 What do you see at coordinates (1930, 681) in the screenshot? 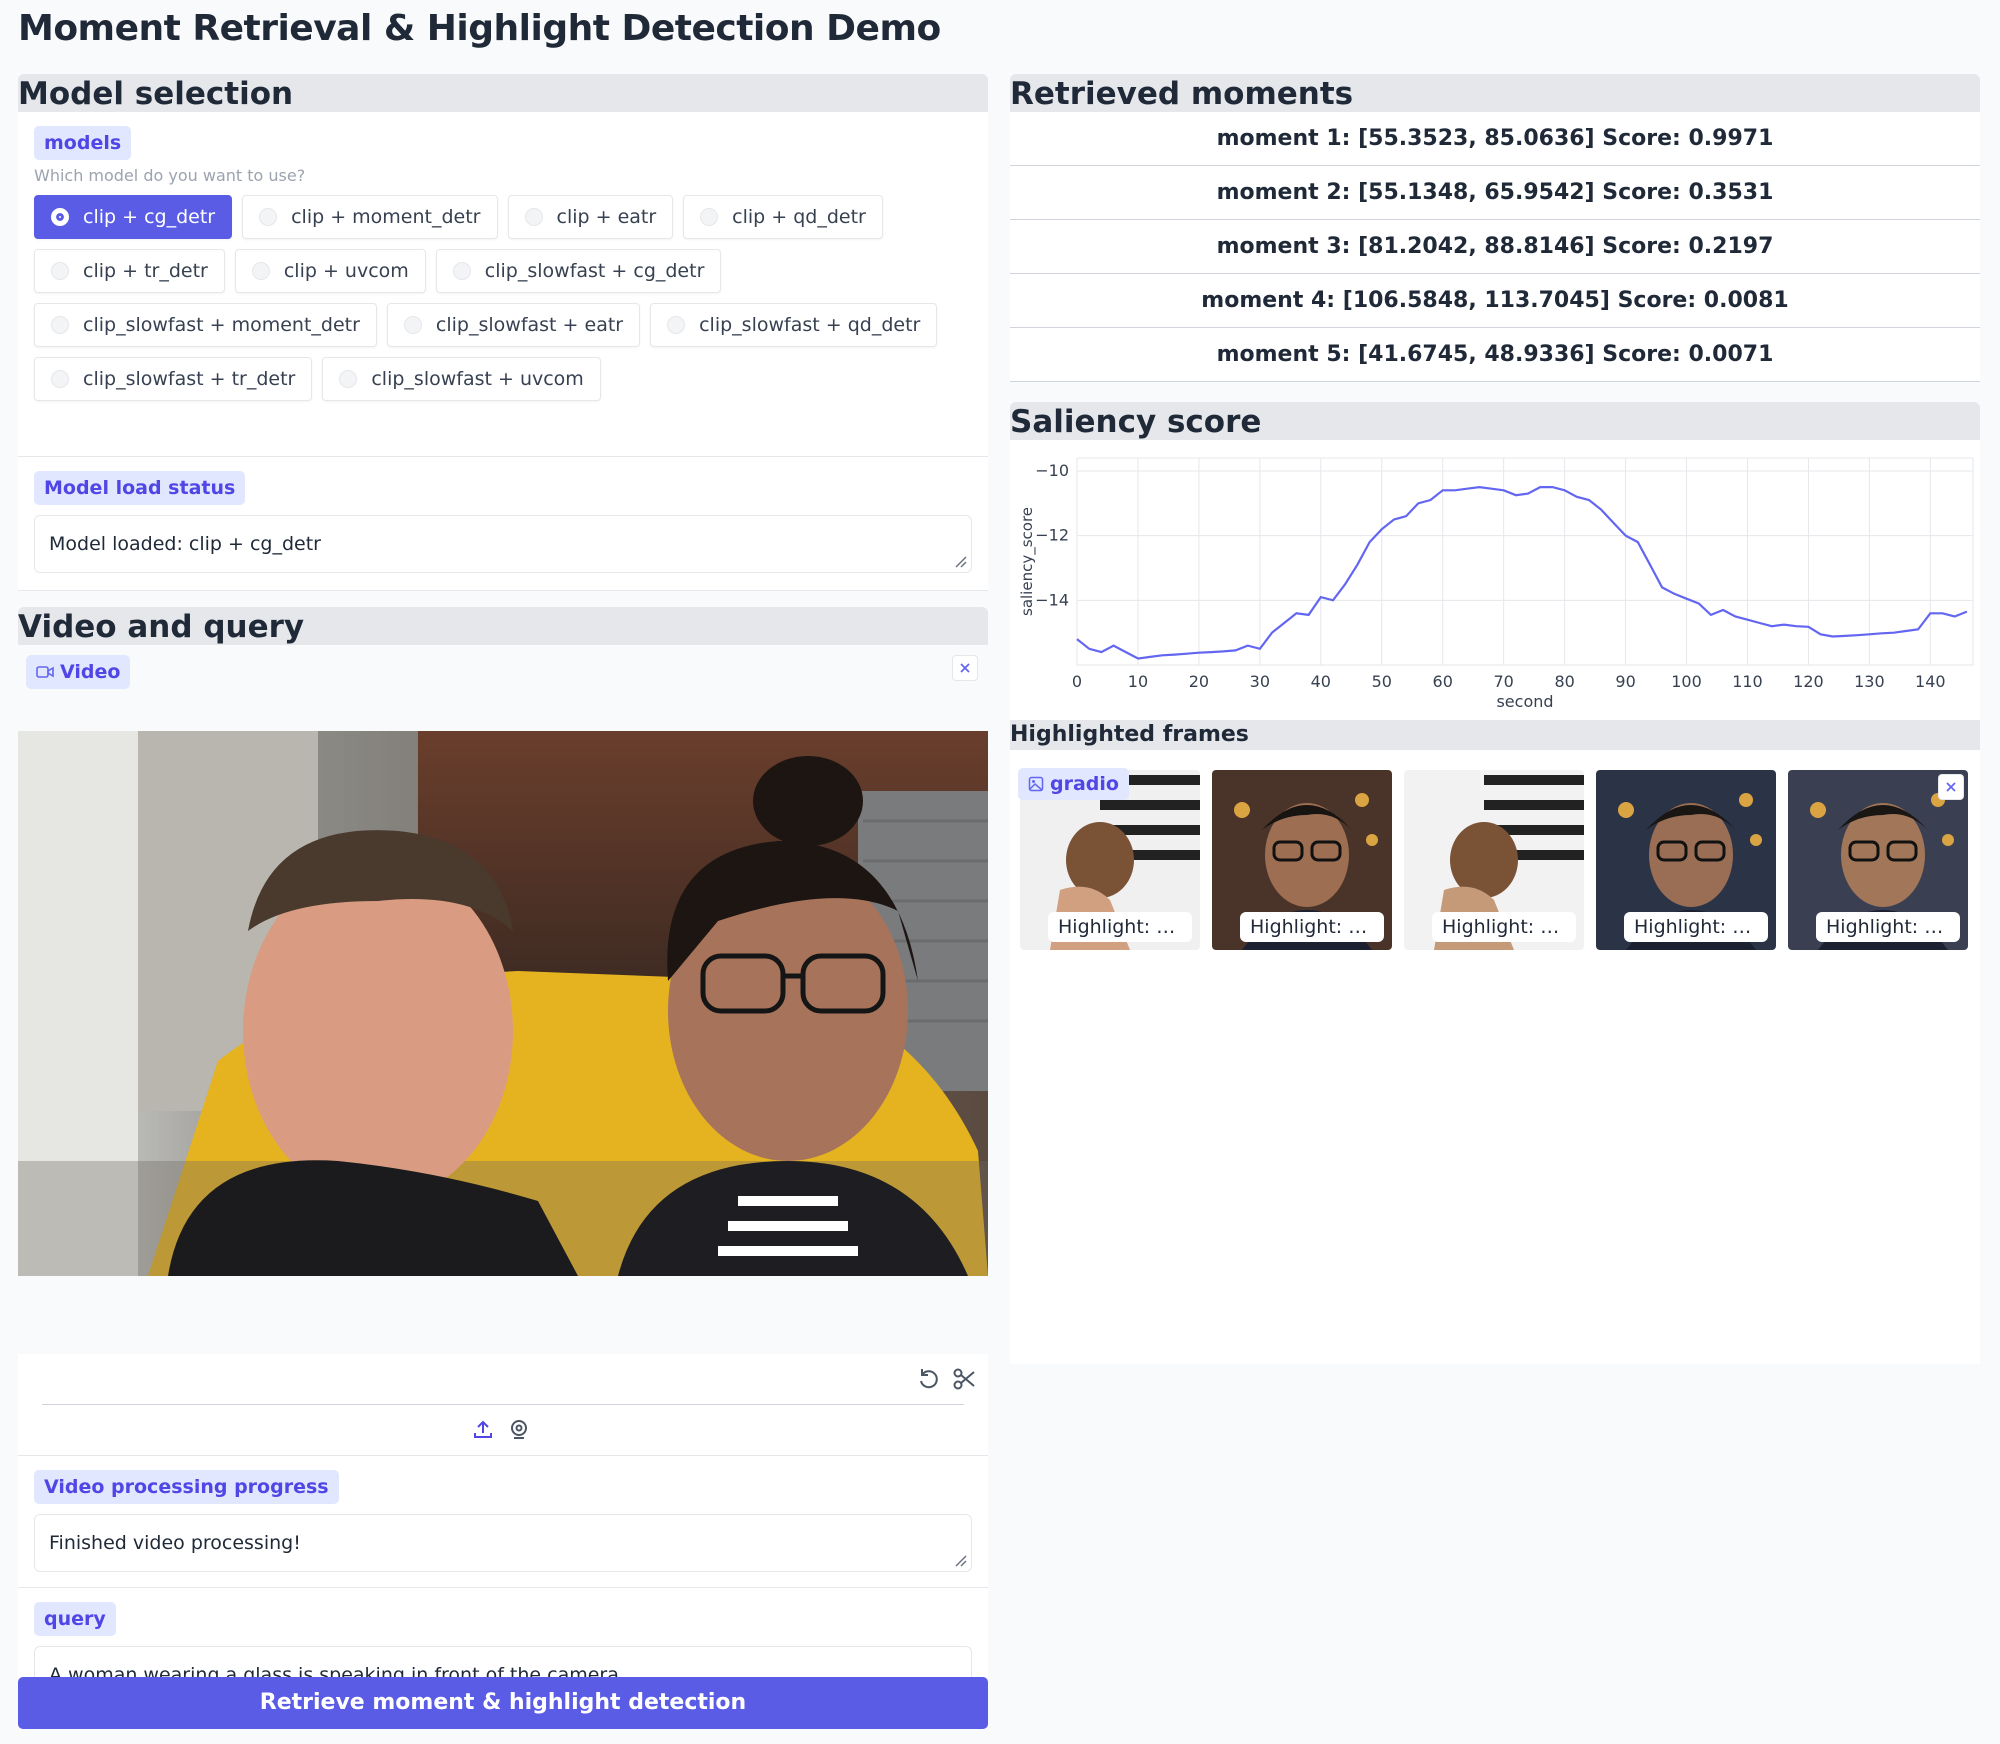
I see `x-tick-label: 140` at bounding box center [1930, 681].